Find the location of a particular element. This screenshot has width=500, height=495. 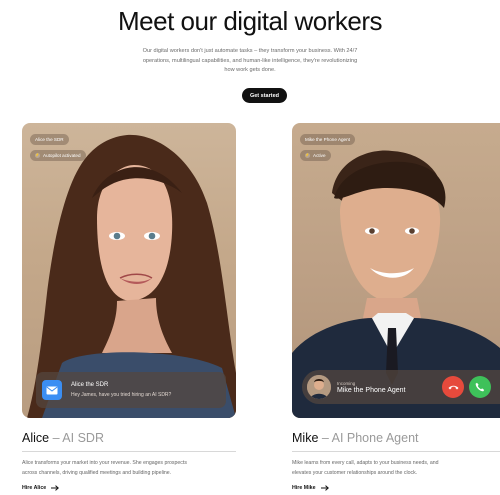

accept-call-button is located at coordinates (480, 387).